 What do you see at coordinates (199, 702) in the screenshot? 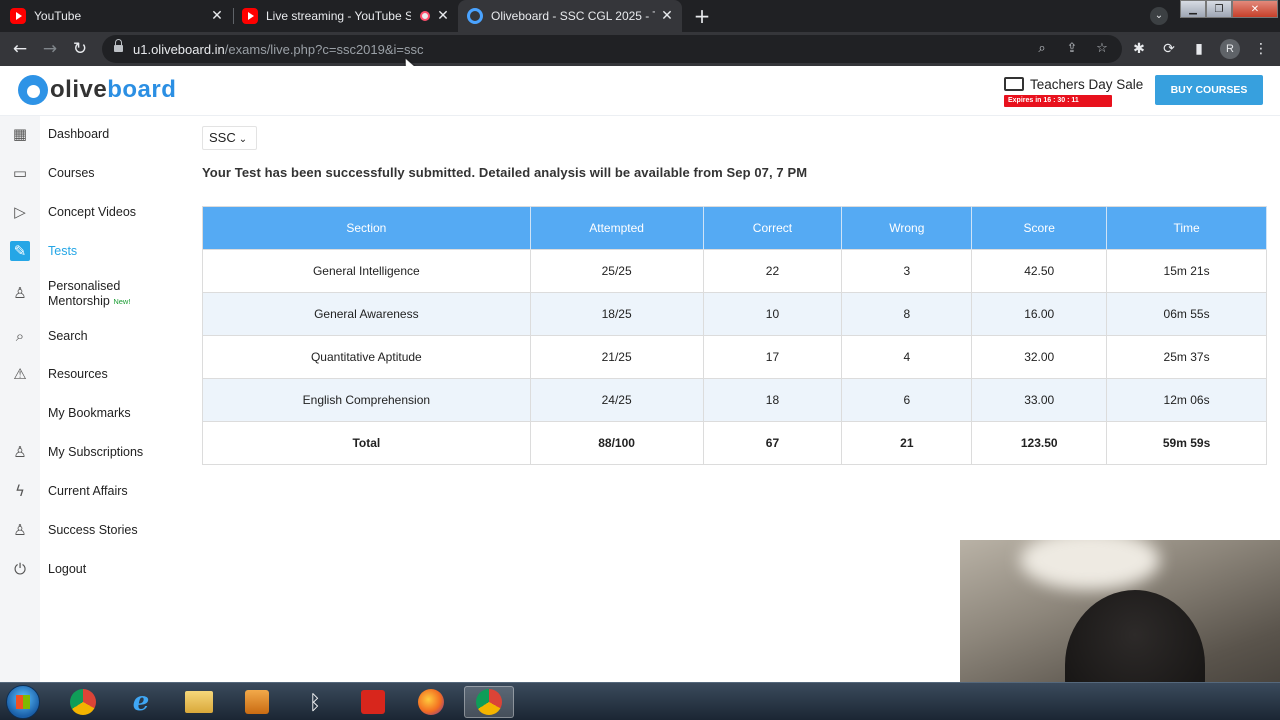
I see `file-explorer-icon` at bounding box center [199, 702].